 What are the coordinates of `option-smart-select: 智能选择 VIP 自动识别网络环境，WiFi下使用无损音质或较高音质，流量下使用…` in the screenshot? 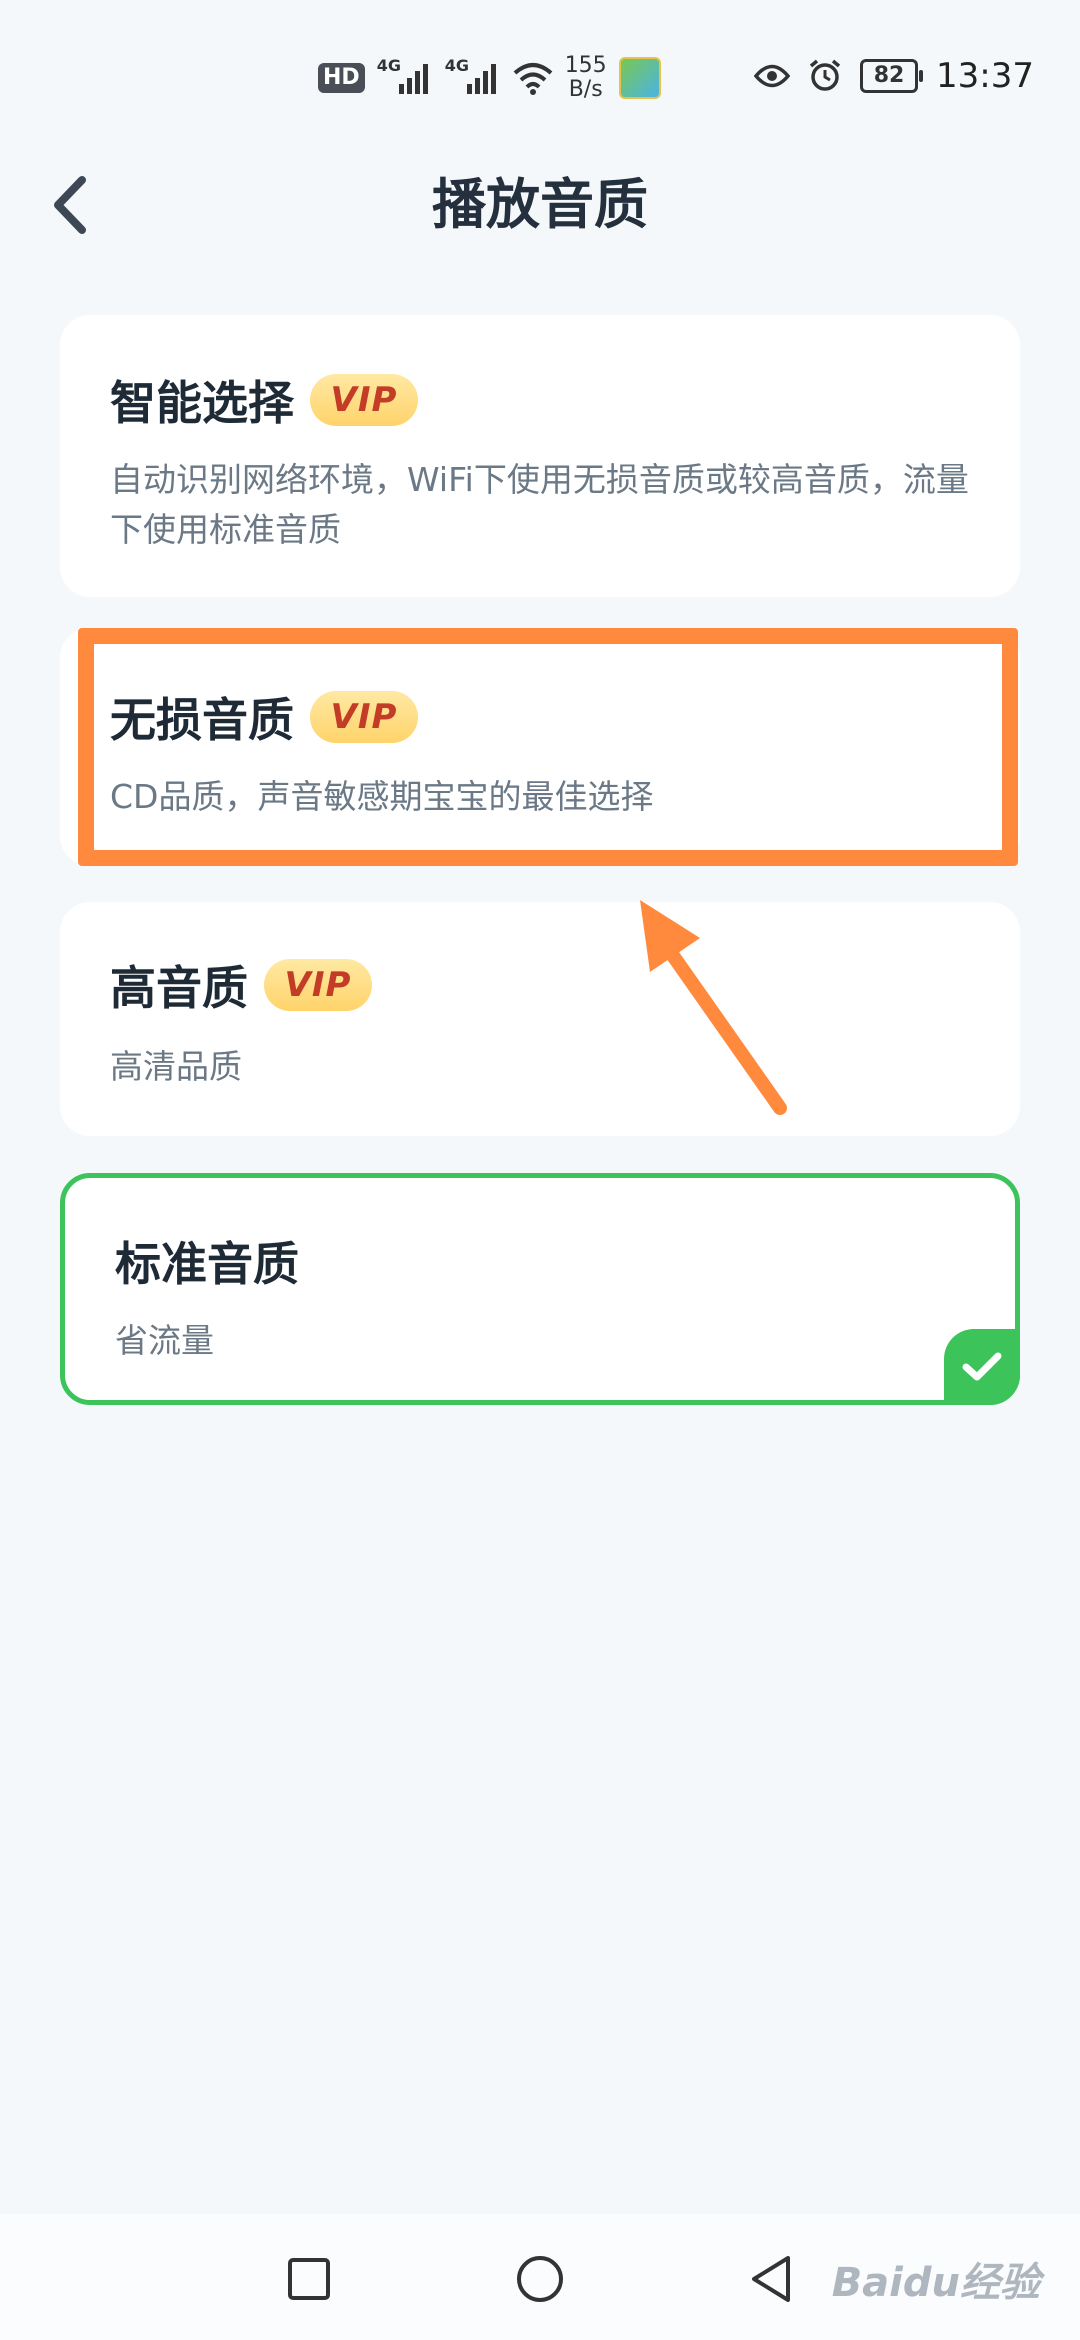 It's located at (540, 456).